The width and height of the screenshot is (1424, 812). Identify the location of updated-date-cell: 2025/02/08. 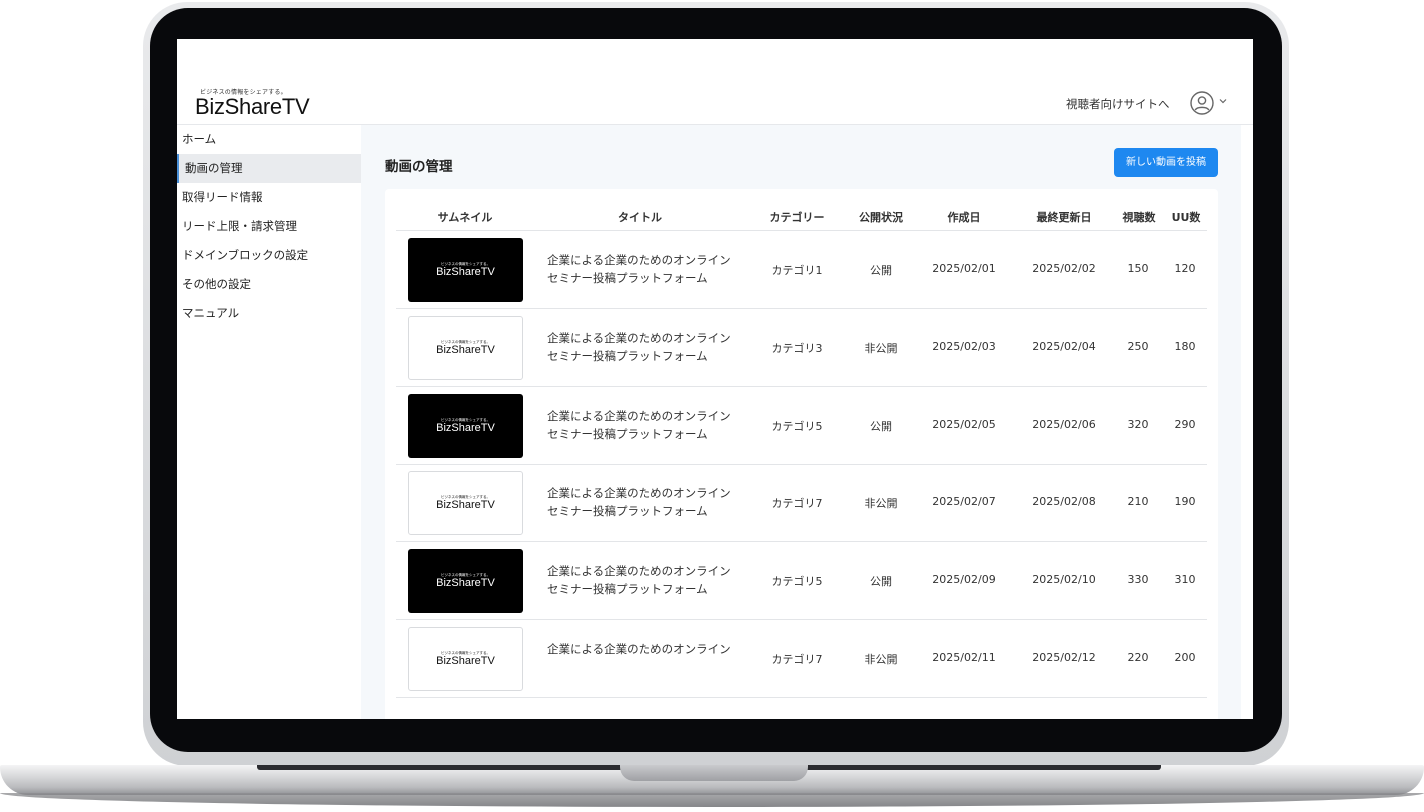
(1064, 501).